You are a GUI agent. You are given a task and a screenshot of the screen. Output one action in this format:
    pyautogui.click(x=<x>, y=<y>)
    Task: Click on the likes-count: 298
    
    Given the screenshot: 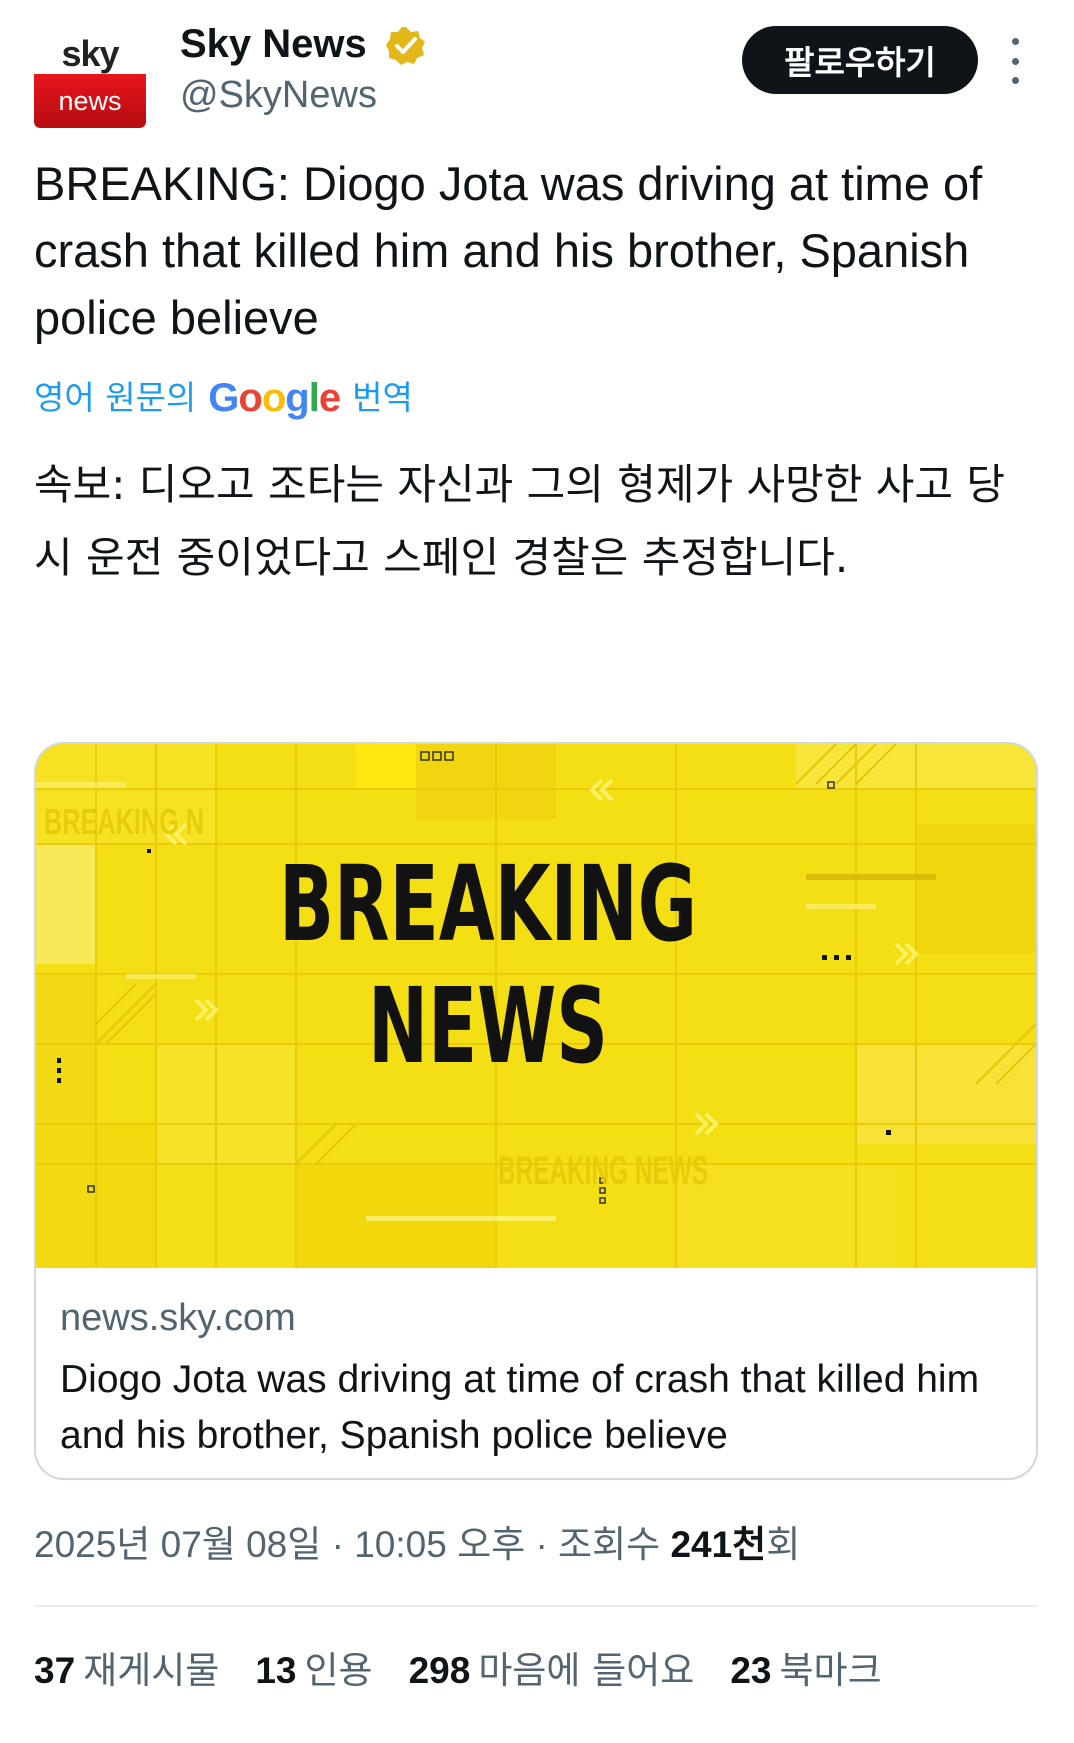 What is the action you would take?
    pyautogui.click(x=439, y=1670)
    